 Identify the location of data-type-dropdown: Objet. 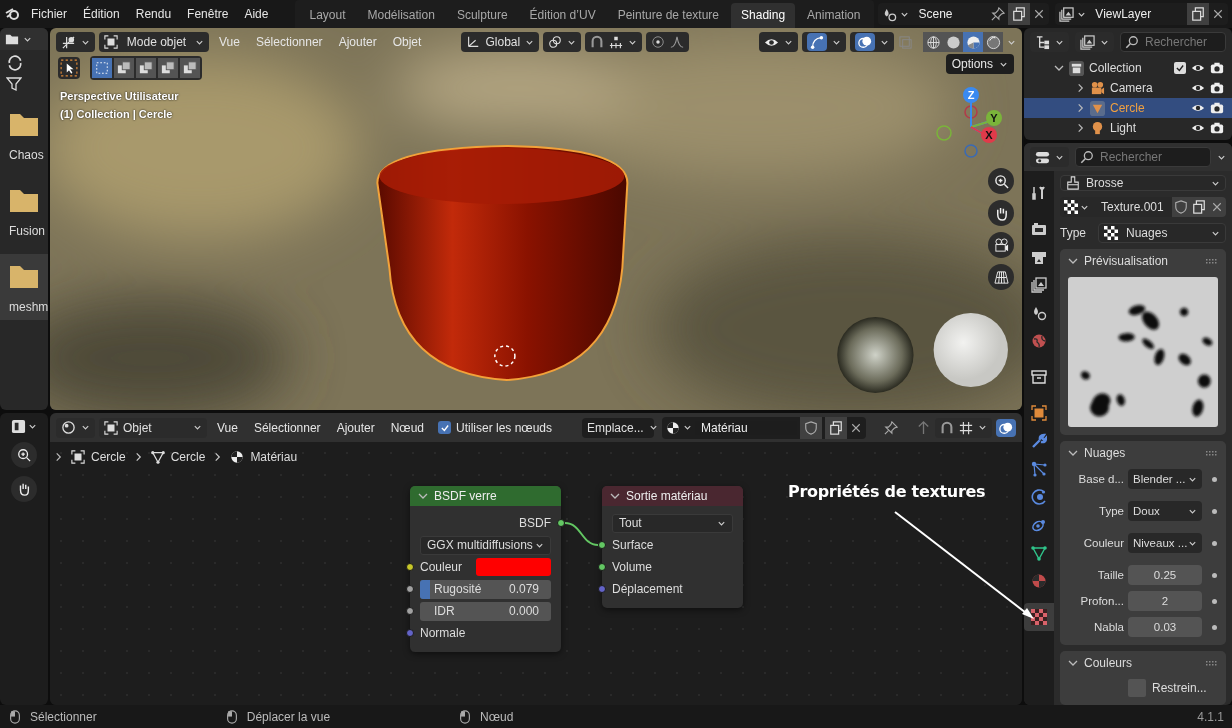
(153, 427).